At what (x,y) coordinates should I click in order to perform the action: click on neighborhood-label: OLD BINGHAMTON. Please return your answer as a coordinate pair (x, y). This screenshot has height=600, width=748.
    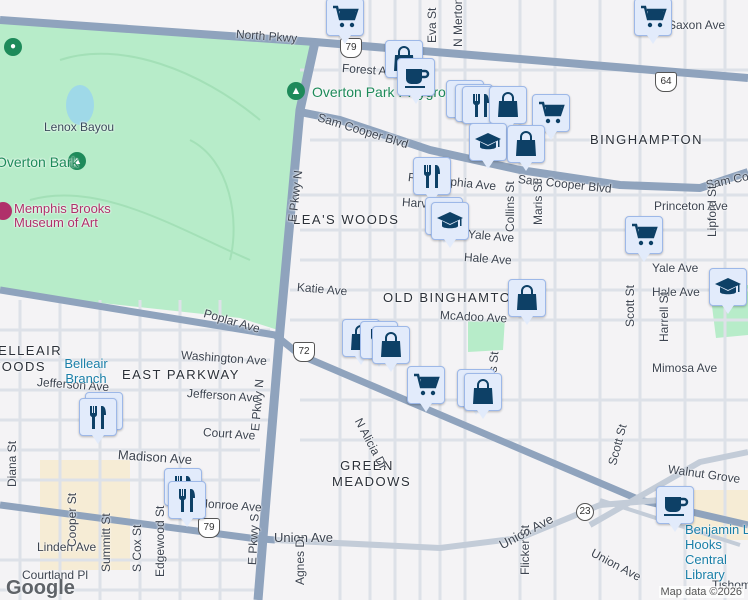
    Looking at the image, I should click on (453, 297).